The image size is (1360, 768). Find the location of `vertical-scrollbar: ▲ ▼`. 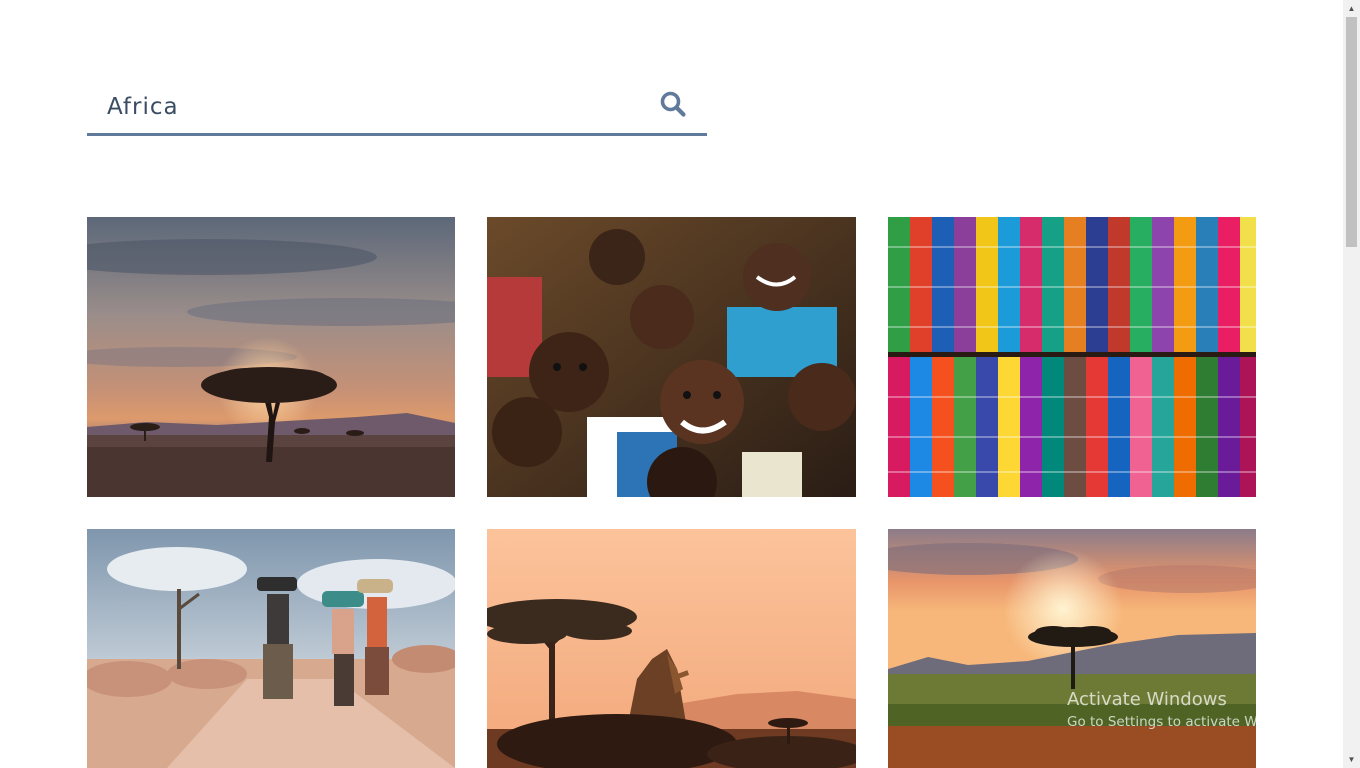

vertical-scrollbar: ▲ ▼ is located at coordinates (1351, 384).